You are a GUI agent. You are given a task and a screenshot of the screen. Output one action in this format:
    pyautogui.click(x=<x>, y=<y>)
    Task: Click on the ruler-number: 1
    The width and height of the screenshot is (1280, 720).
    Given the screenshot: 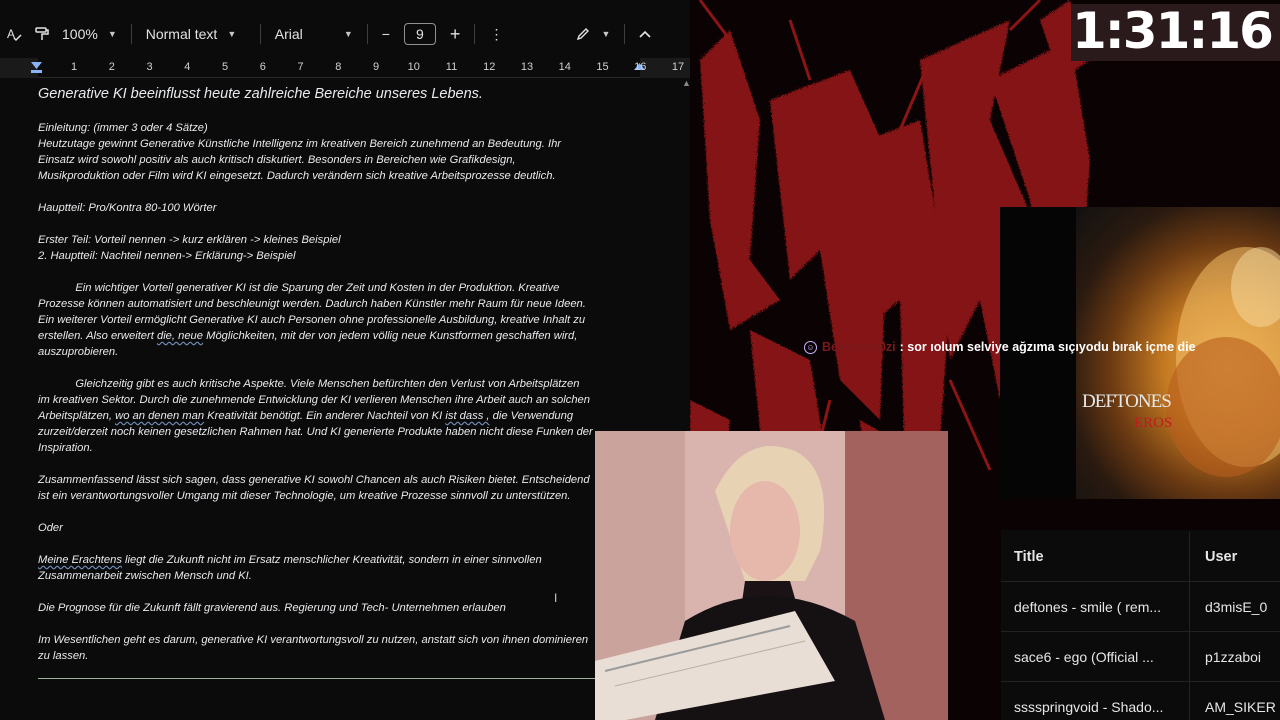 What is the action you would take?
    pyautogui.click(x=74, y=67)
    